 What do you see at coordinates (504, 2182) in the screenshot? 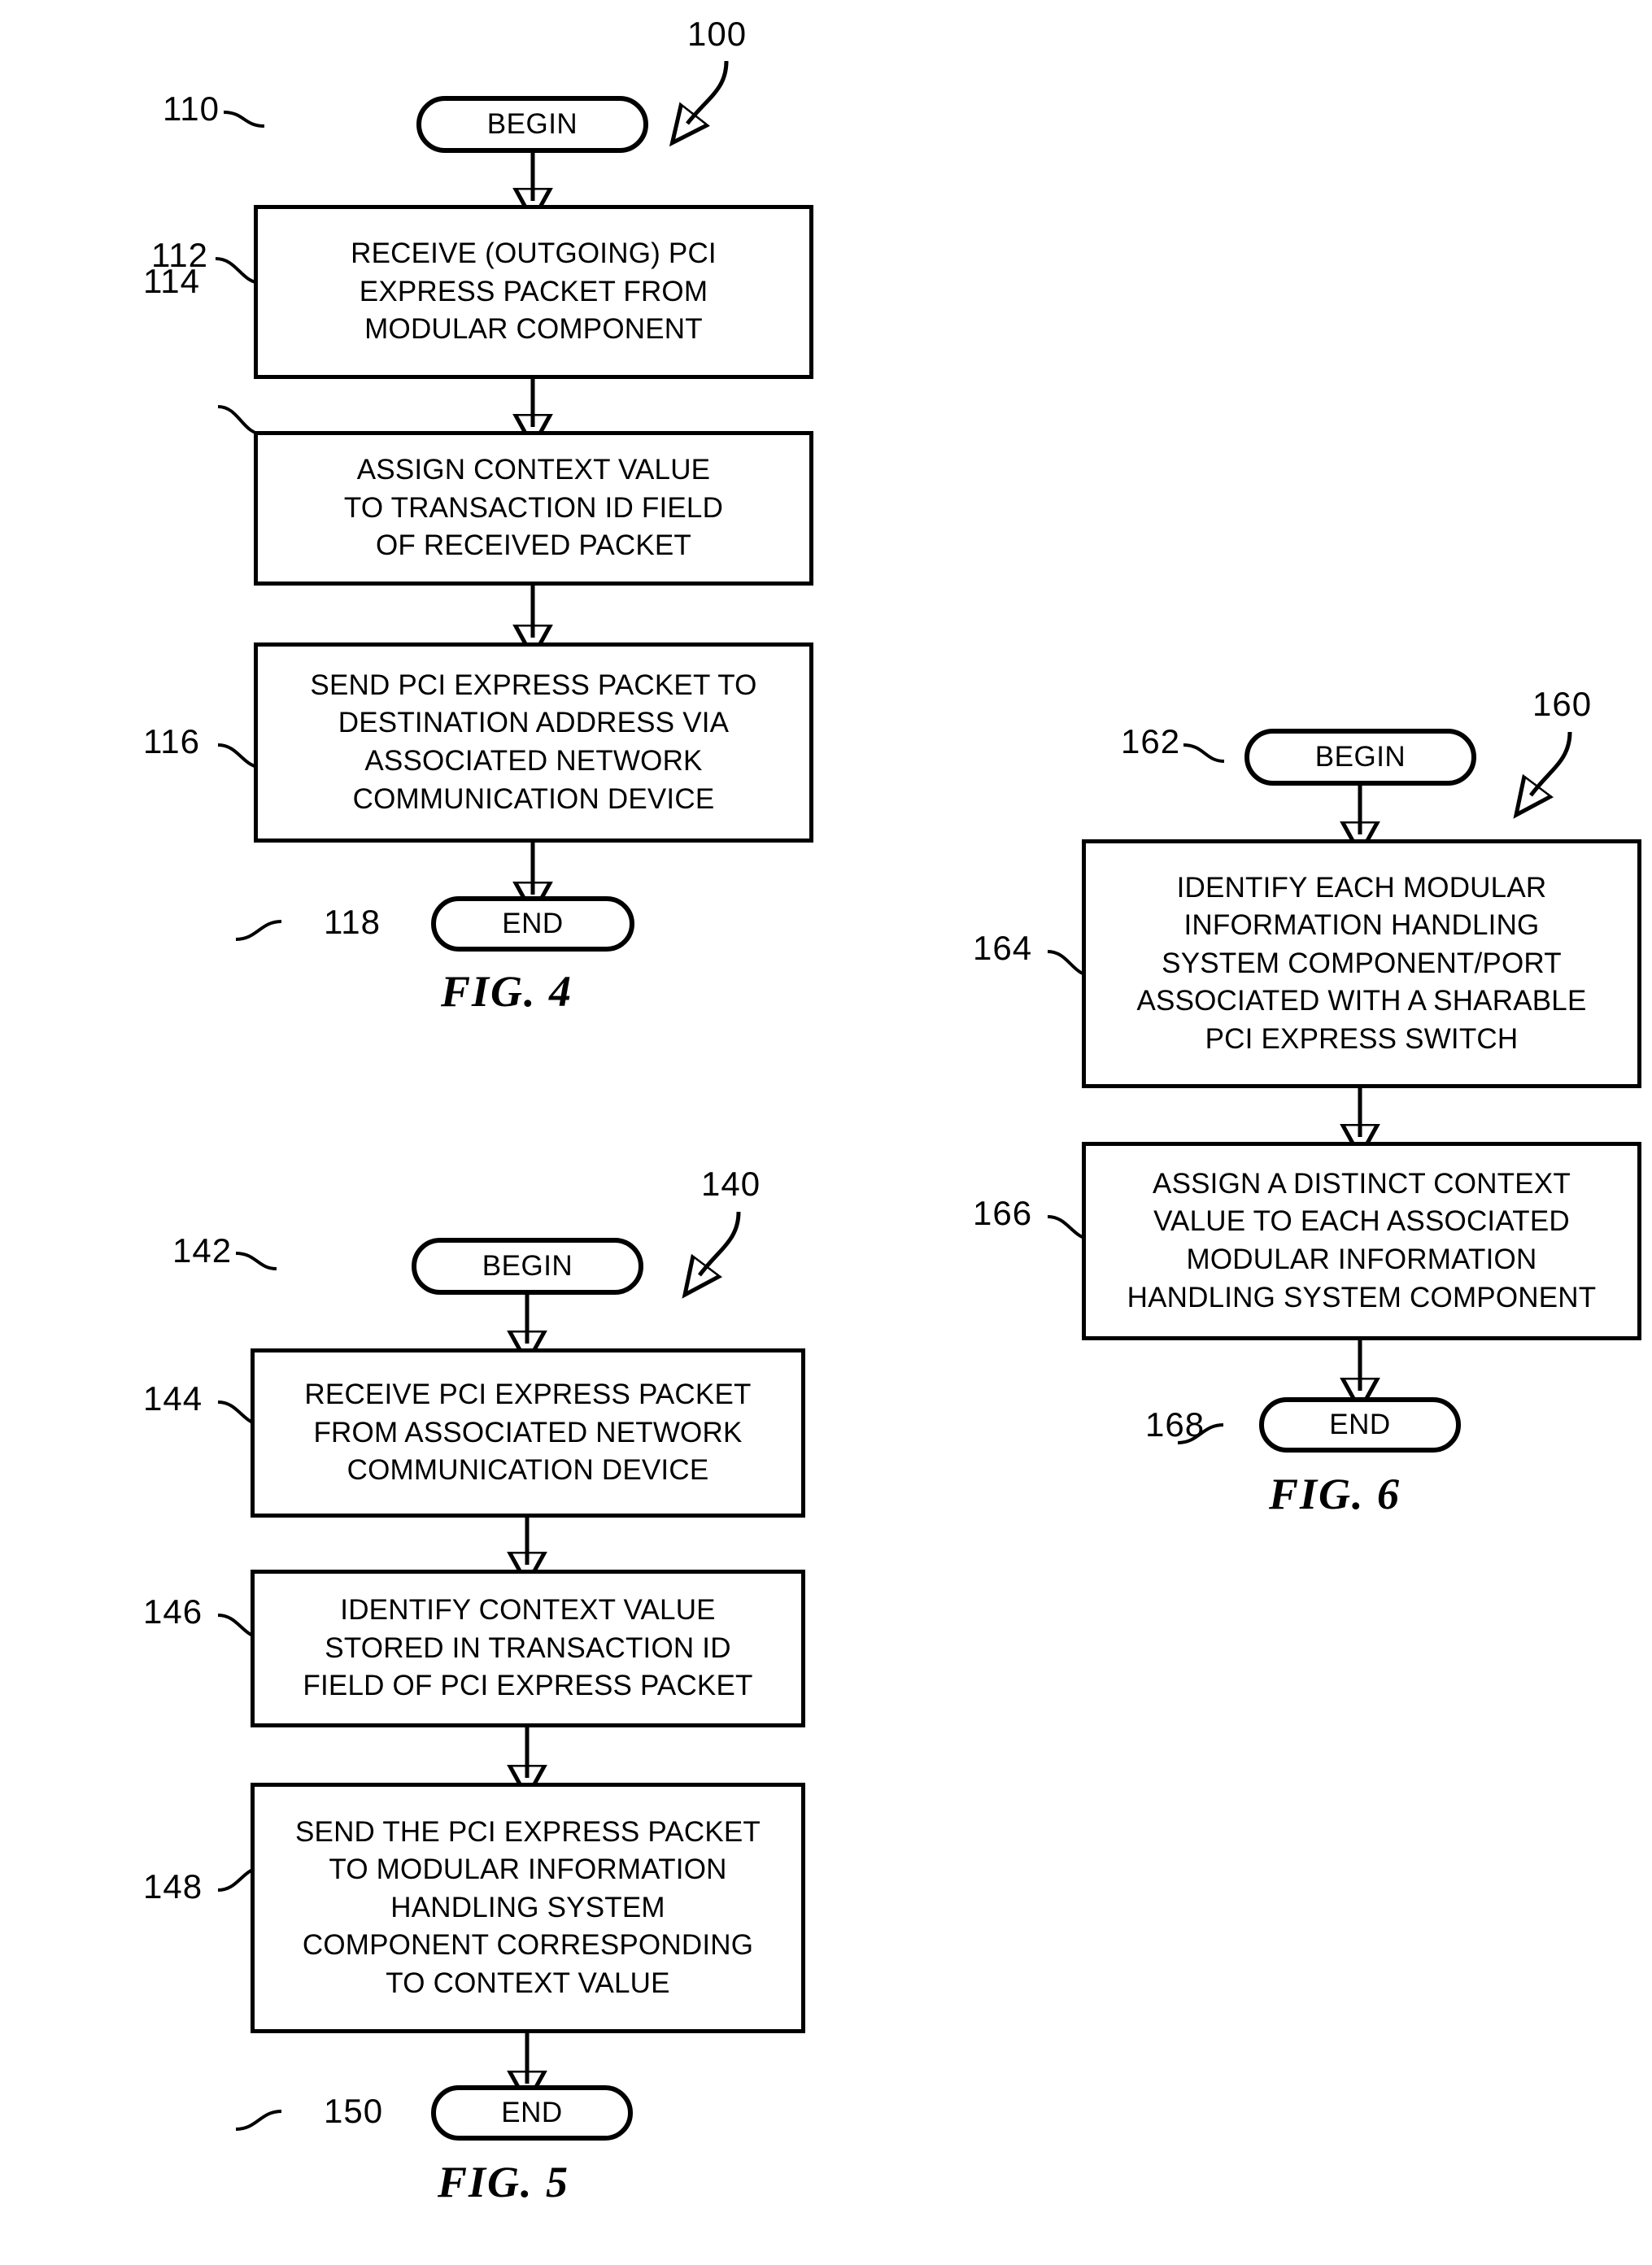
I see `figure-caption-fig5: FIG. 5` at bounding box center [504, 2182].